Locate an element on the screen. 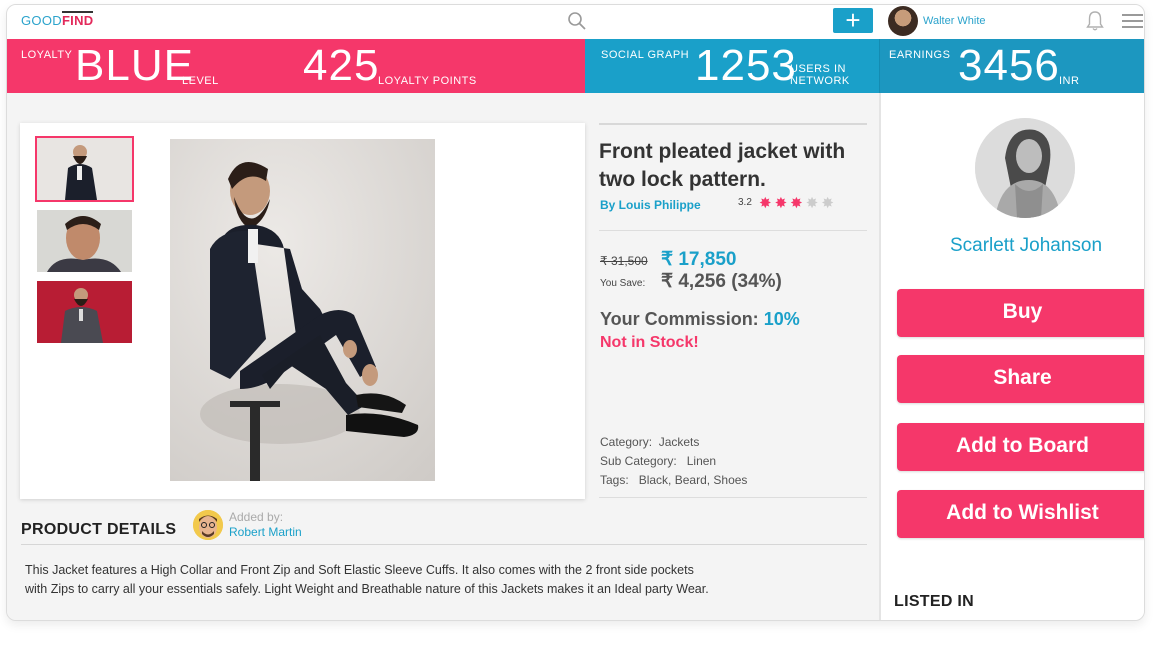 This screenshot has height=646, width=1170. rating-value: 3.2 is located at coordinates (745, 202).